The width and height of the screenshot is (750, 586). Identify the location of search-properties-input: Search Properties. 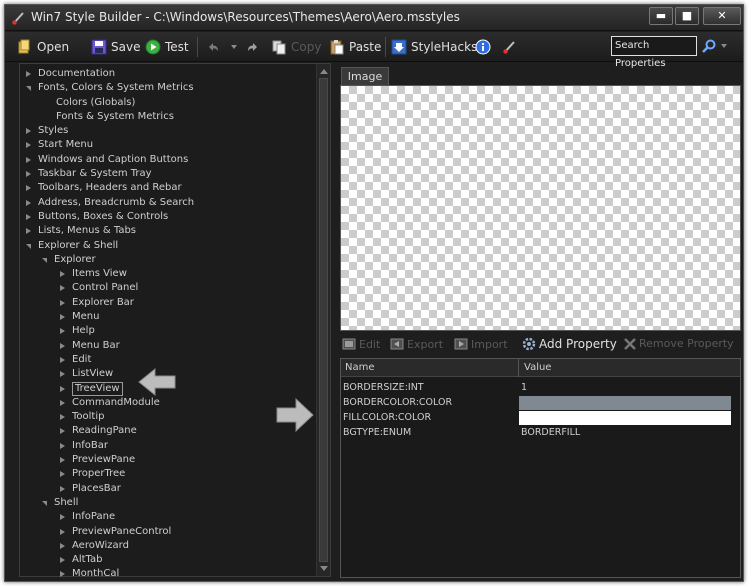
(654, 52).